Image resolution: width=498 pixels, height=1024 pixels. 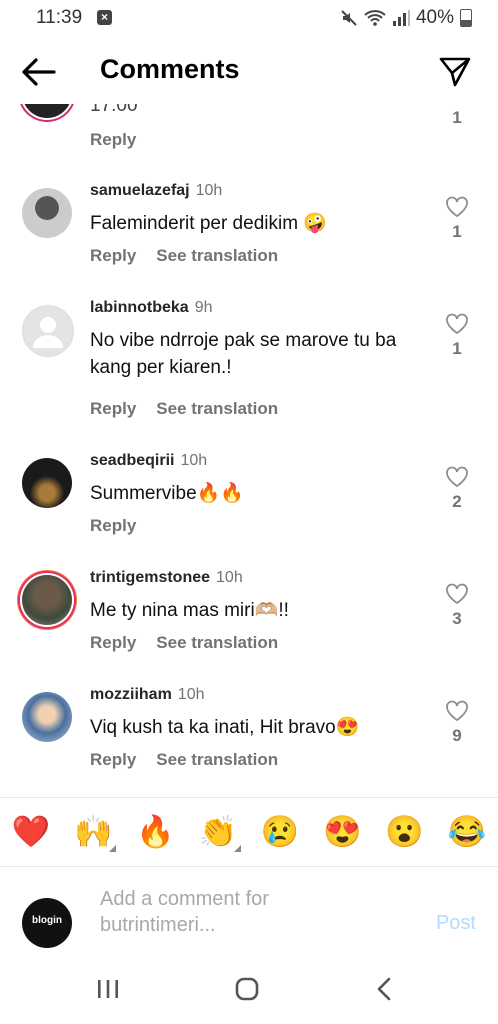 I want to click on comment-meta: trintigemstonee 10h, so click(x=166, y=578).